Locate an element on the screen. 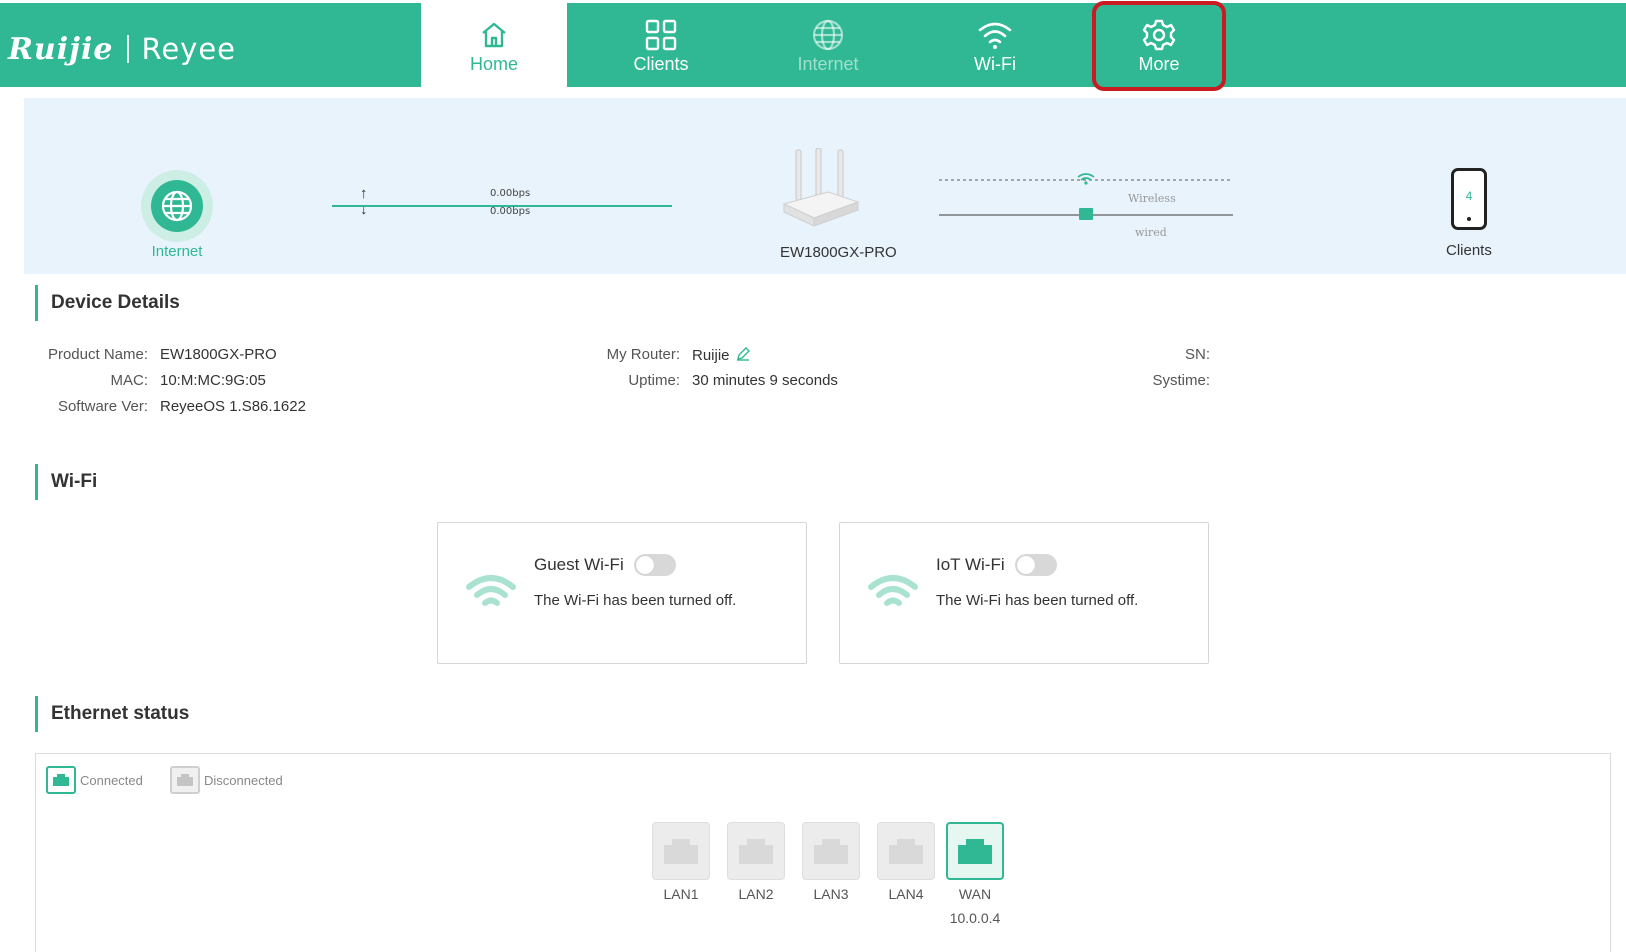 Image resolution: width=1626 pixels, height=952 pixels. product-name-value: EW1800GX-PRO is located at coordinates (218, 354).